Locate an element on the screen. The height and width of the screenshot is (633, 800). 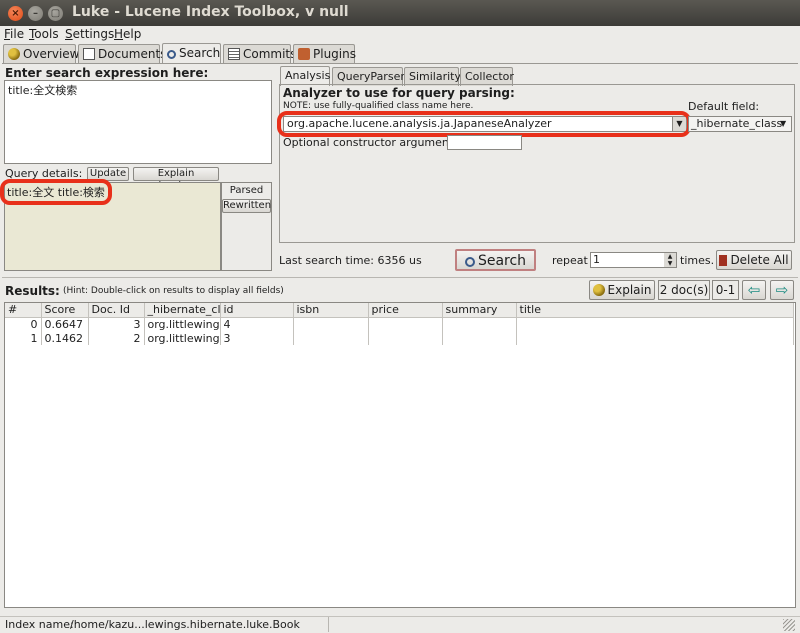
close-window-button: × is located at coordinates (15, 13).